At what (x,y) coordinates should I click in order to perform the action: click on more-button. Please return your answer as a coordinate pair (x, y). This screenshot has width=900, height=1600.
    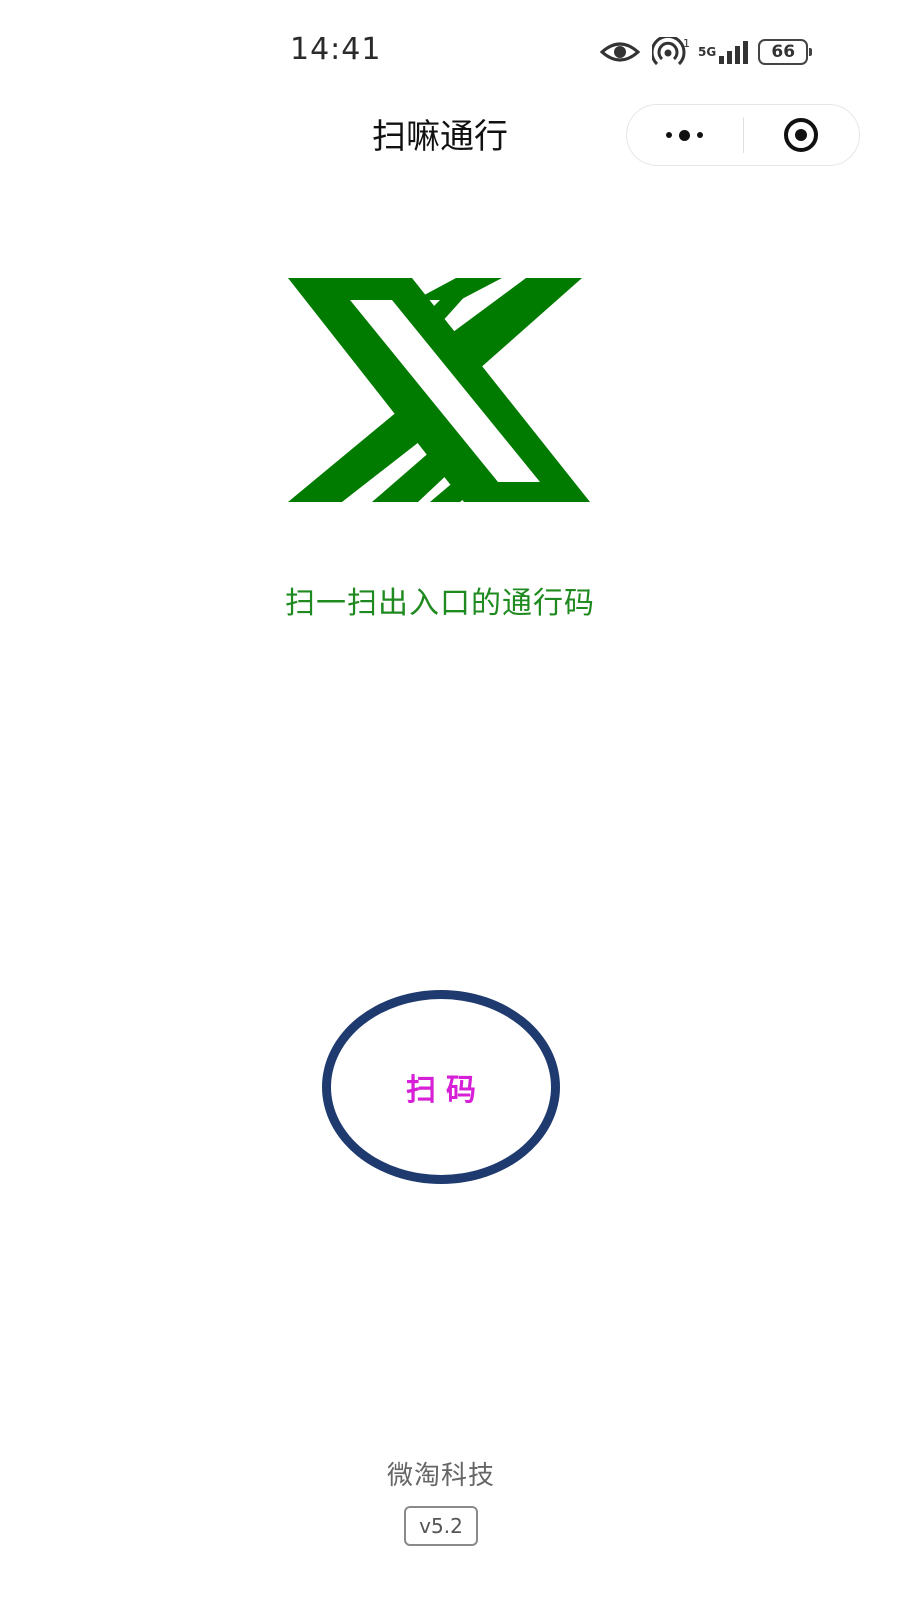
    Looking at the image, I should click on (685, 135).